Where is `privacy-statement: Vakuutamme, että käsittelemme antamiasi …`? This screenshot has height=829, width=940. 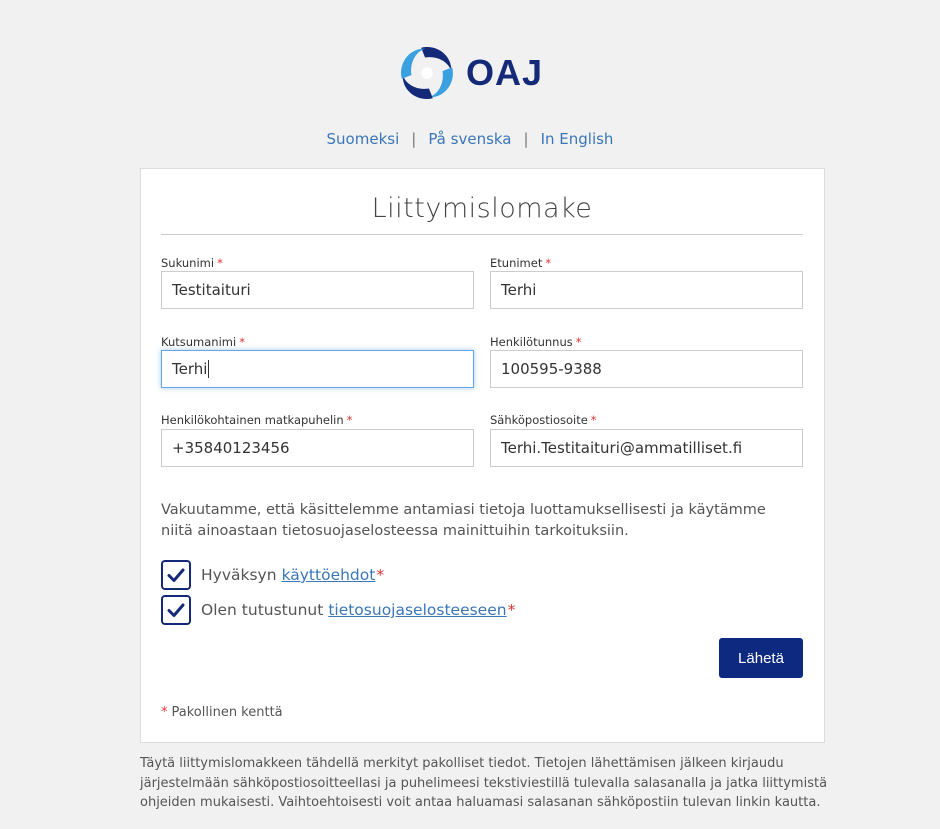
privacy-statement: Vakuutamme, että käsittelemme antamiasi … is located at coordinates (463, 520).